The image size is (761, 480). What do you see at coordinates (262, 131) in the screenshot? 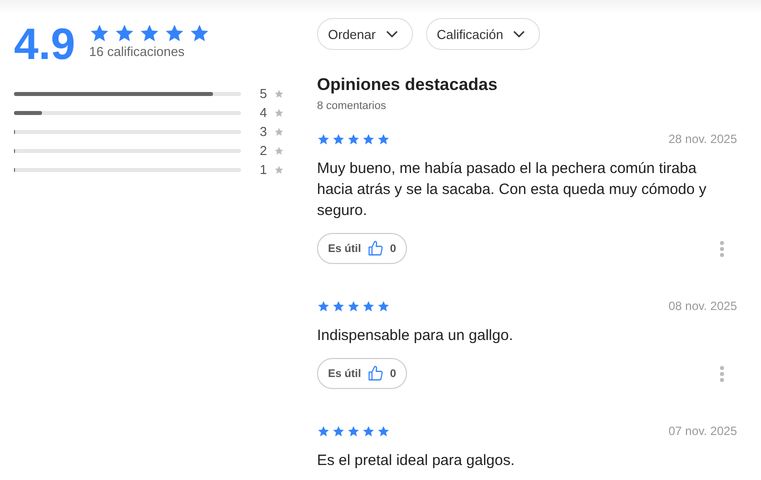
I see `star-level-label: 3` at bounding box center [262, 131].